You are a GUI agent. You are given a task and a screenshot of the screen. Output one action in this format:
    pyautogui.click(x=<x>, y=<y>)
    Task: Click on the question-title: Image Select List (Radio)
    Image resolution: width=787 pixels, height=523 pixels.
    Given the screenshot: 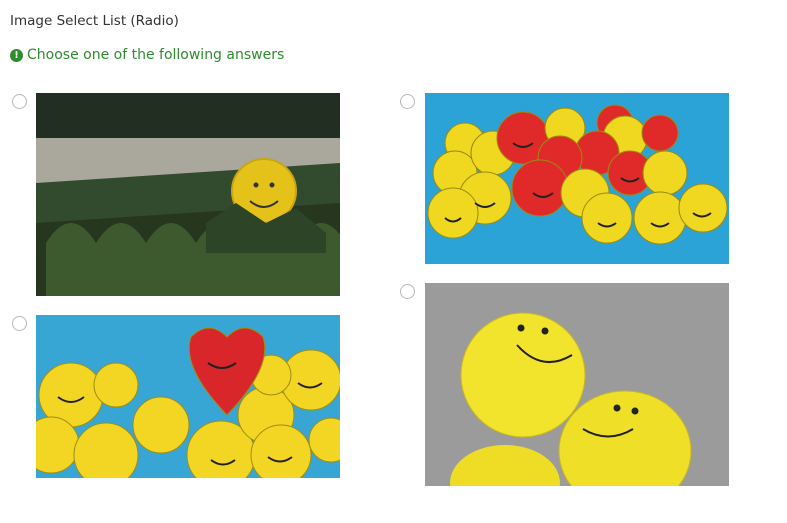 What is the action you would take?
    pyautogui.click(x=94, y=21)
    